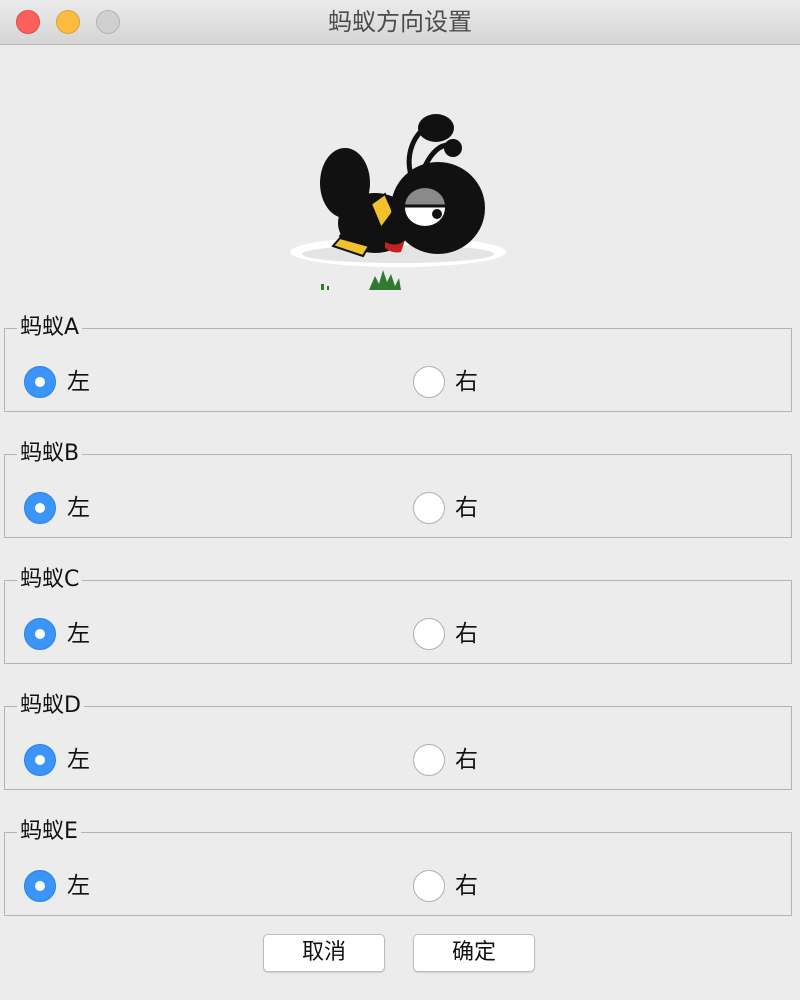 The height and width of the screenshot is (1000, 800). I want to click on ant-a-direction-group: 蚂蚁A 左 右, so click(398, 362).